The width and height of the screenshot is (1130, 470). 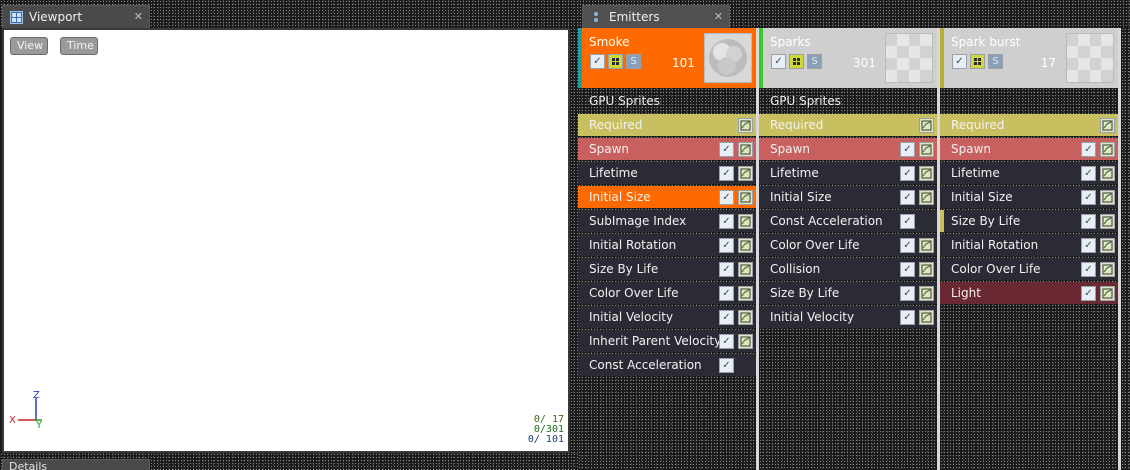 I want to click on time-button: Time, so click(x=79, y=46).